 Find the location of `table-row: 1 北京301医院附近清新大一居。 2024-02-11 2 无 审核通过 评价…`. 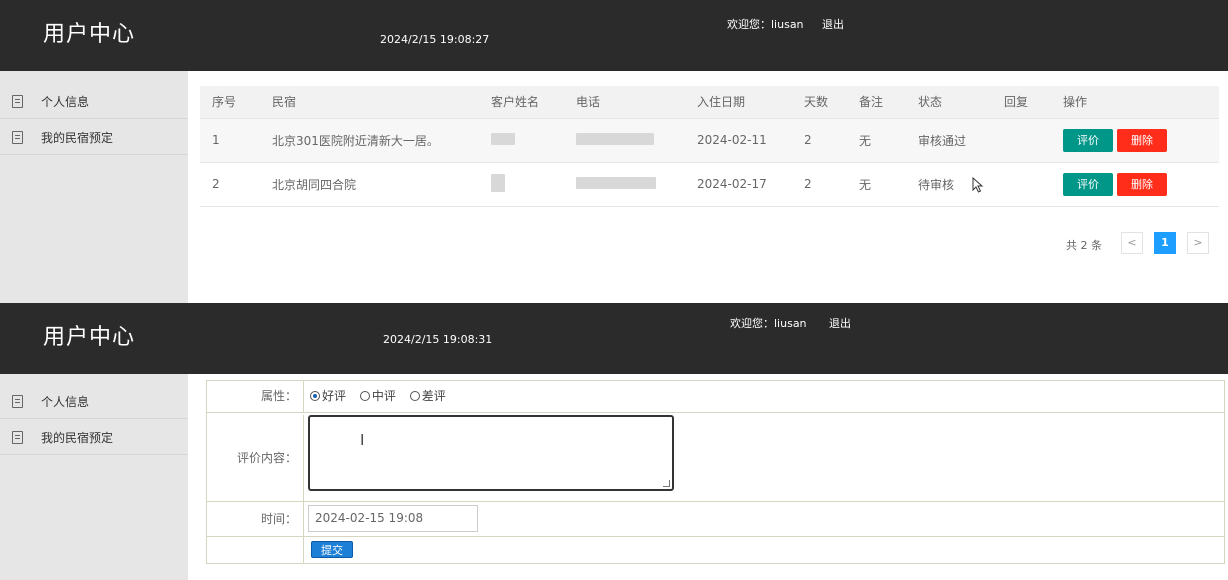

table-row: 1 北京301医院附近清新大一居。 2024-02-11 2 无 审核通过 评价… is located at coordinates (709, 140).